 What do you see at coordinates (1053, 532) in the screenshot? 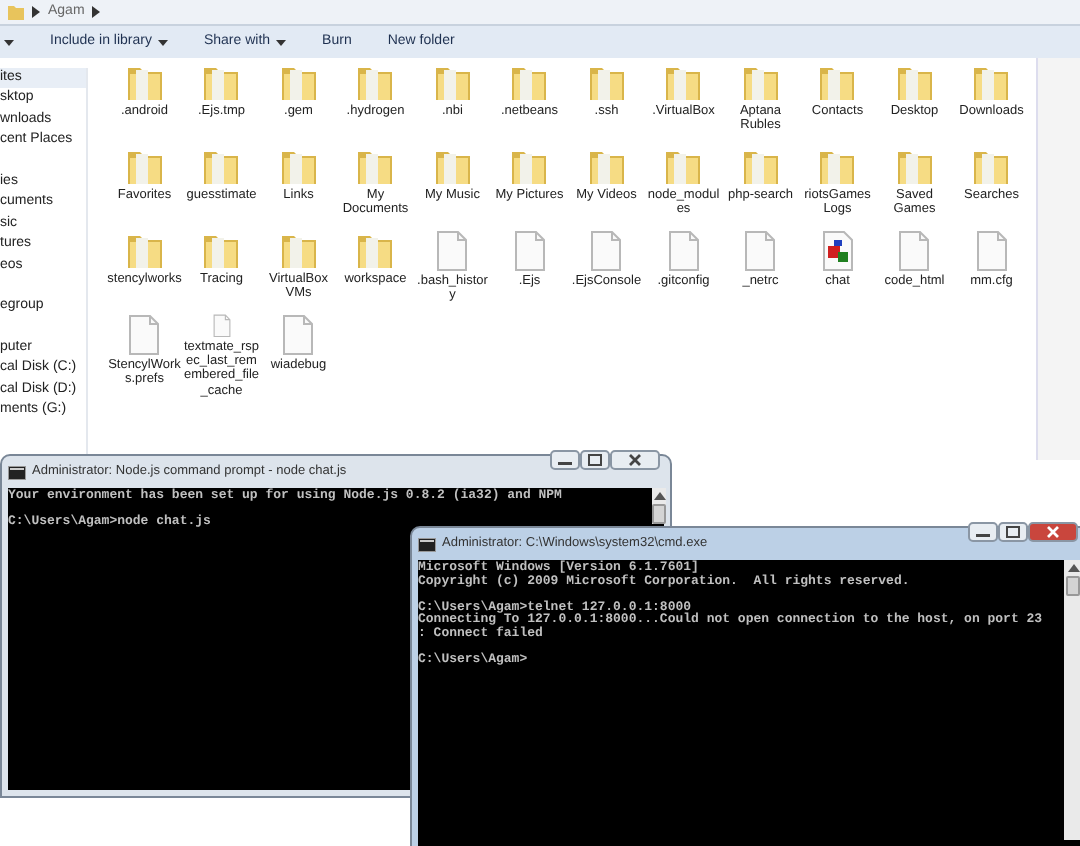
I see `close-icon` at bounding box center [1053, 532].